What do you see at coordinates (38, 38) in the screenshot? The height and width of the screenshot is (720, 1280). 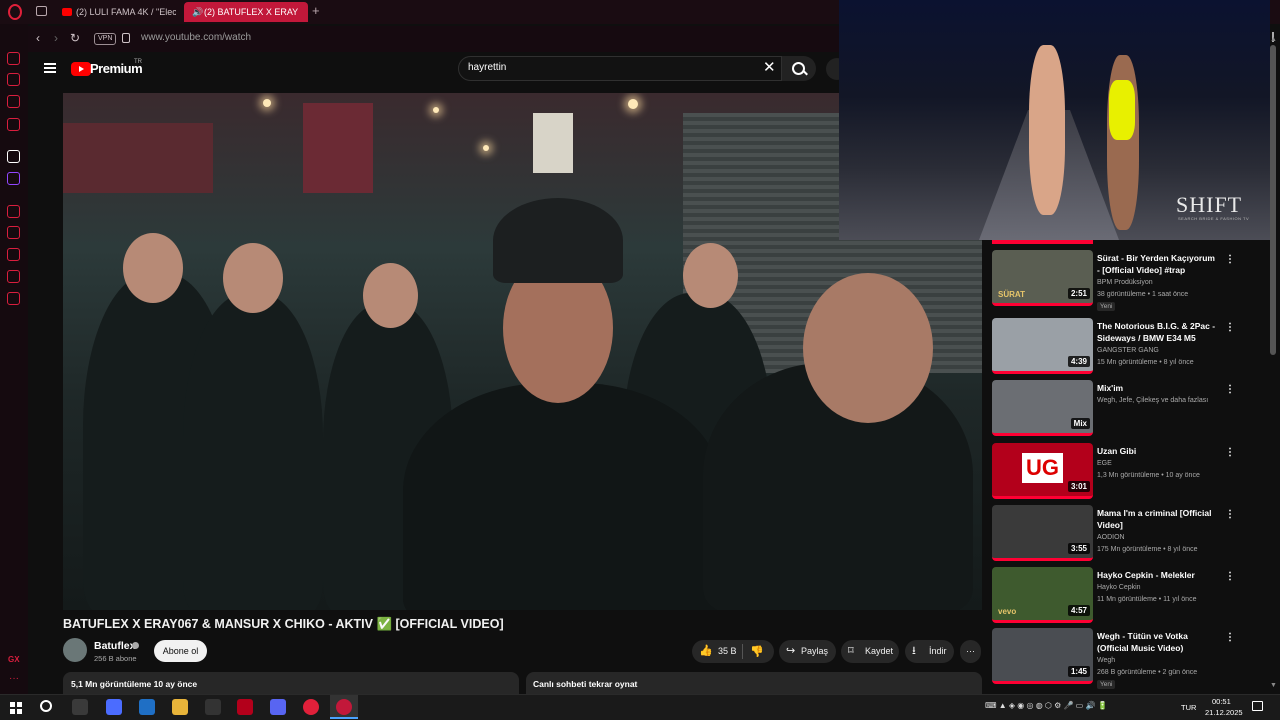 I see `back-button: ‹` at bounding box center [38, 38].